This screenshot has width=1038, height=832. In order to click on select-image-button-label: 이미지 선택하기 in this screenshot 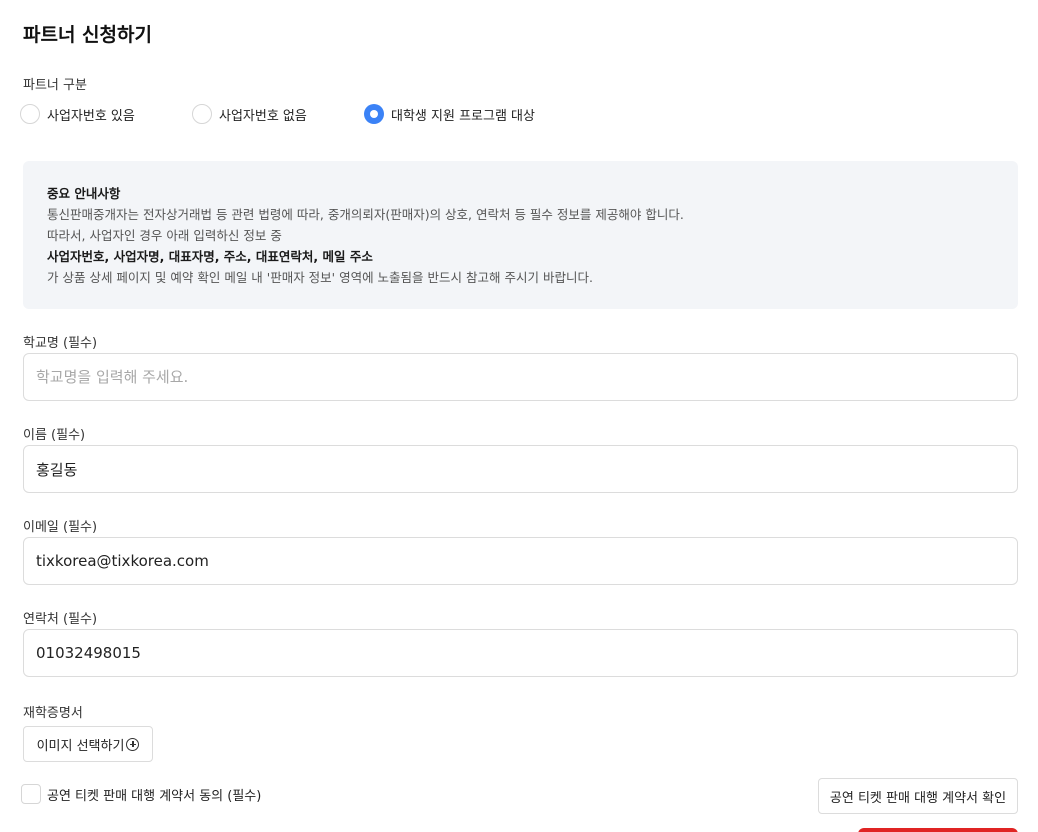, I will do `click(80, 746)`.